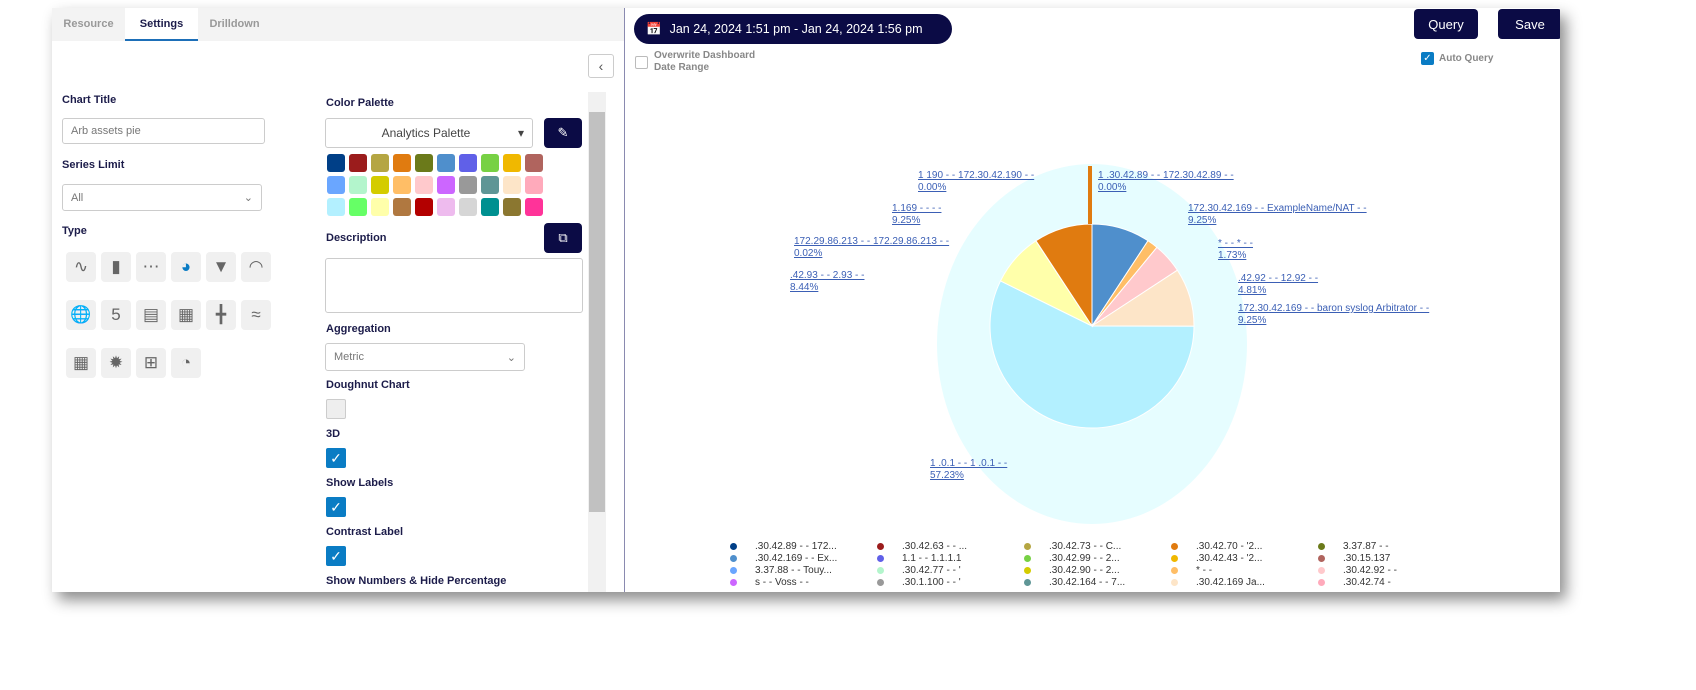 Image resolution: width=1696 pixels, height=690 pixels. Describe the element at coordinates (563, 238) in the screenshot. I see `expand-description-button: ⧉` at that location.